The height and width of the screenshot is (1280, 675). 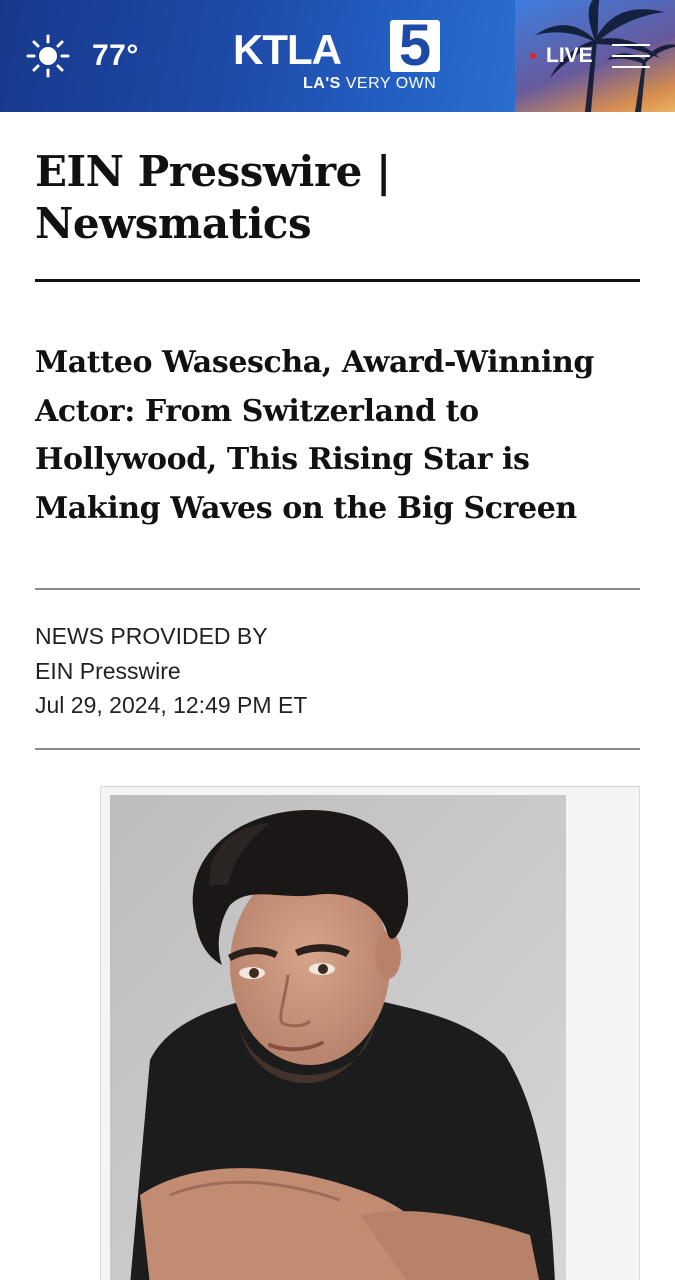 I want to click on ktla-logo: KTLA 5 LA'S VERY OWN, so click(x=338, y=56).